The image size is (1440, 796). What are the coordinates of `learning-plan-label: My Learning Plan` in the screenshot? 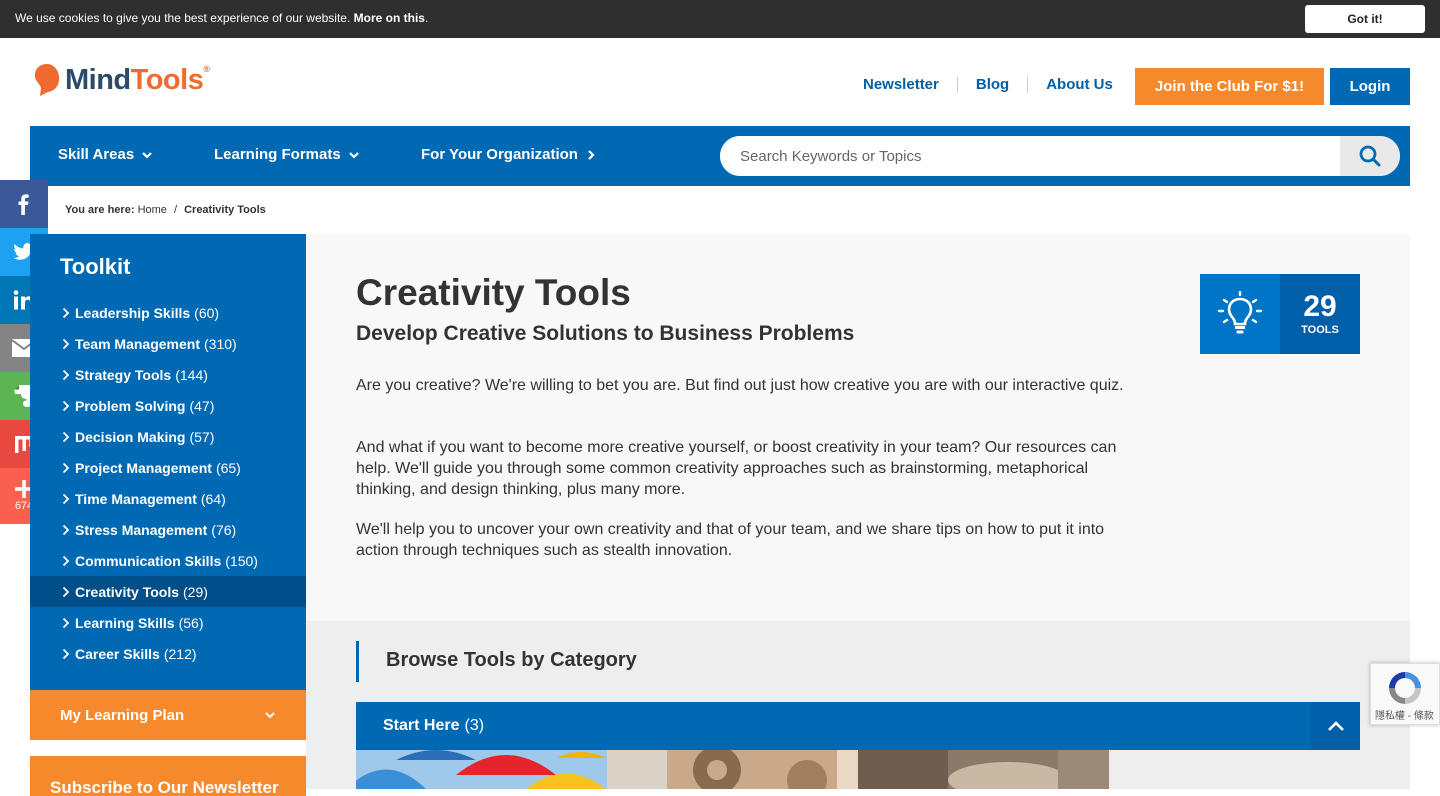 It's located at (122, 715).